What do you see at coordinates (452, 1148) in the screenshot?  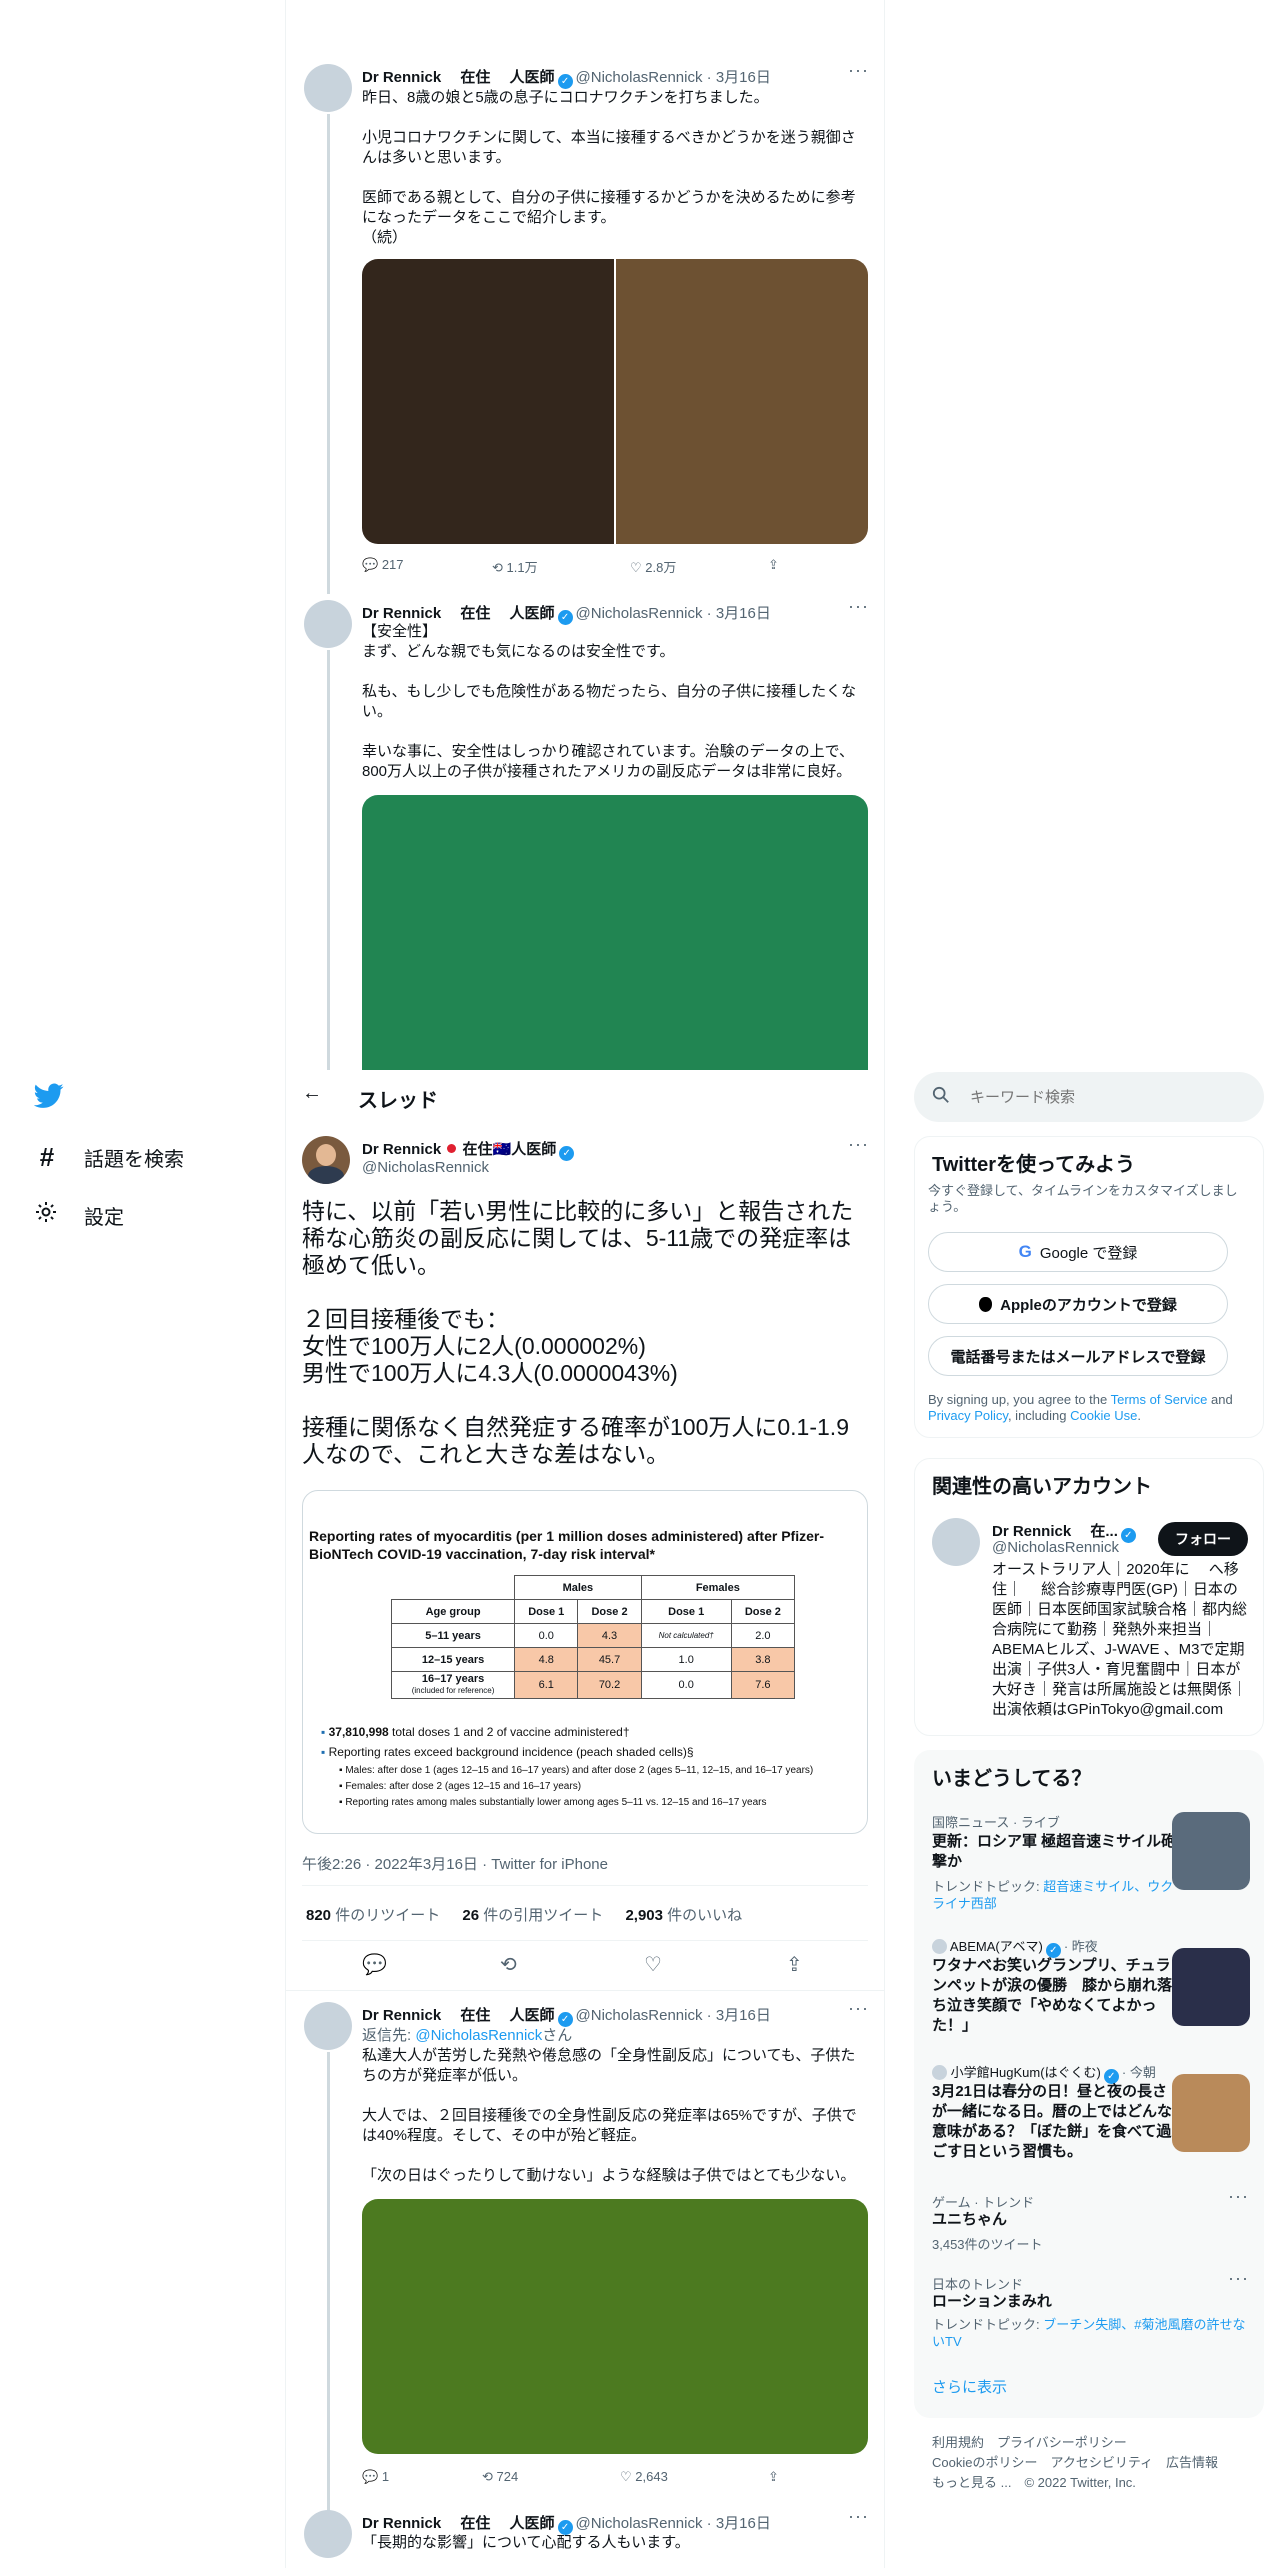 I see `japan-flag-icon` at bounding box center [452, 1148].